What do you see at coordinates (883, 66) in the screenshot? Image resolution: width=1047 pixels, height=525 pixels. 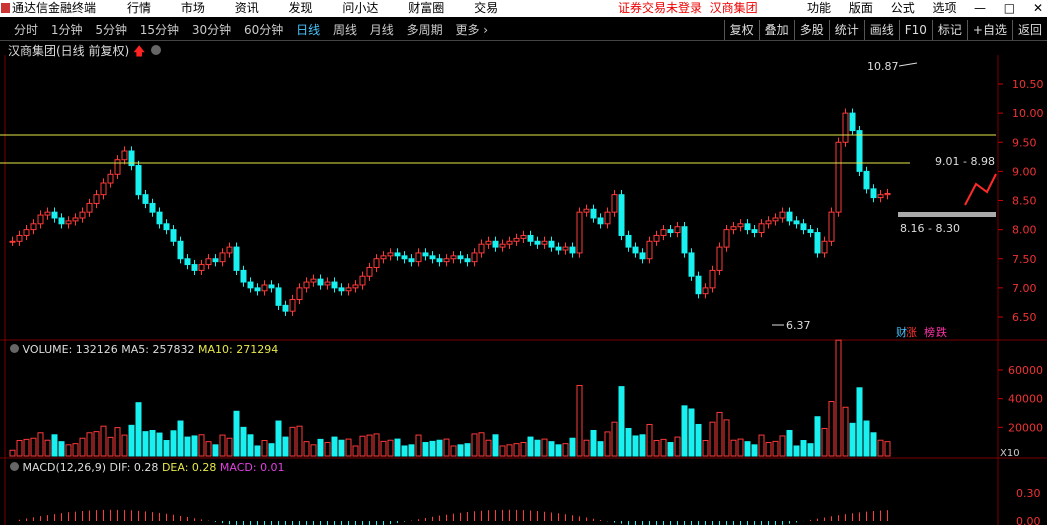 I see `high-price-label: 10.87` at bounding box center [883, 66].